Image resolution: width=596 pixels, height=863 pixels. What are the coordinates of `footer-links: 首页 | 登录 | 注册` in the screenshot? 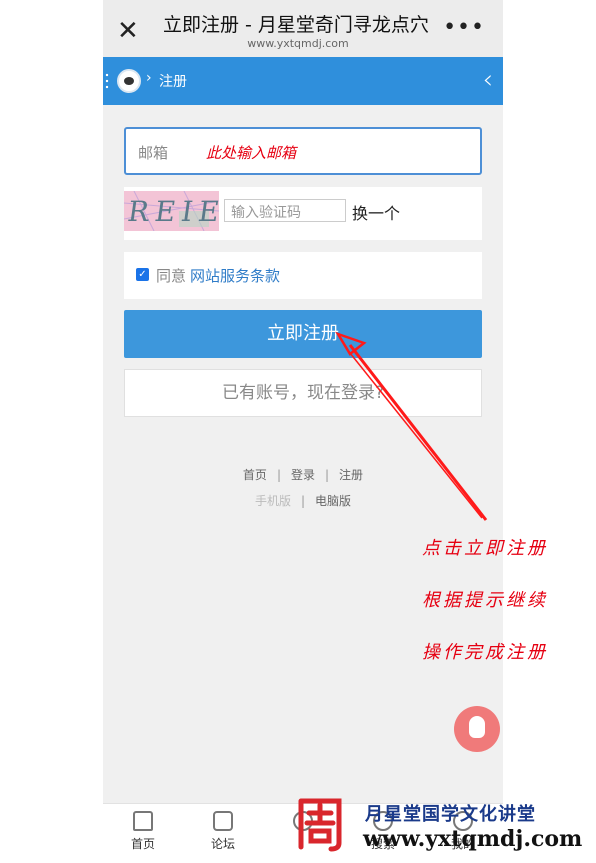 It's located at (303, 475).